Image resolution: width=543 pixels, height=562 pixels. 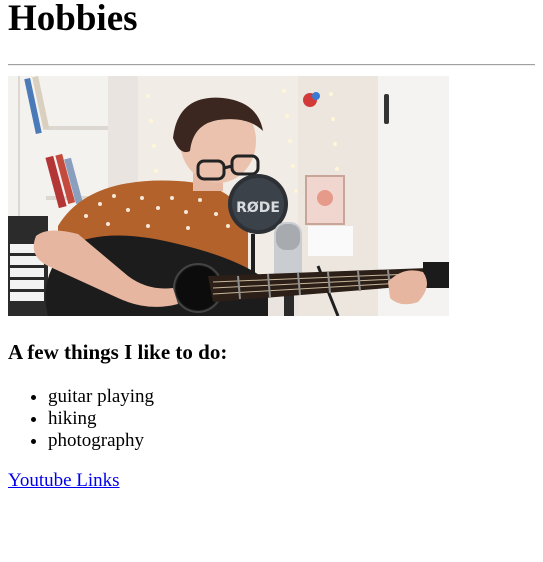 What do you see at coordinates (73, 19) in the screenshot?
I see `page-title: Hobbies` at bounding box center [73, 19].